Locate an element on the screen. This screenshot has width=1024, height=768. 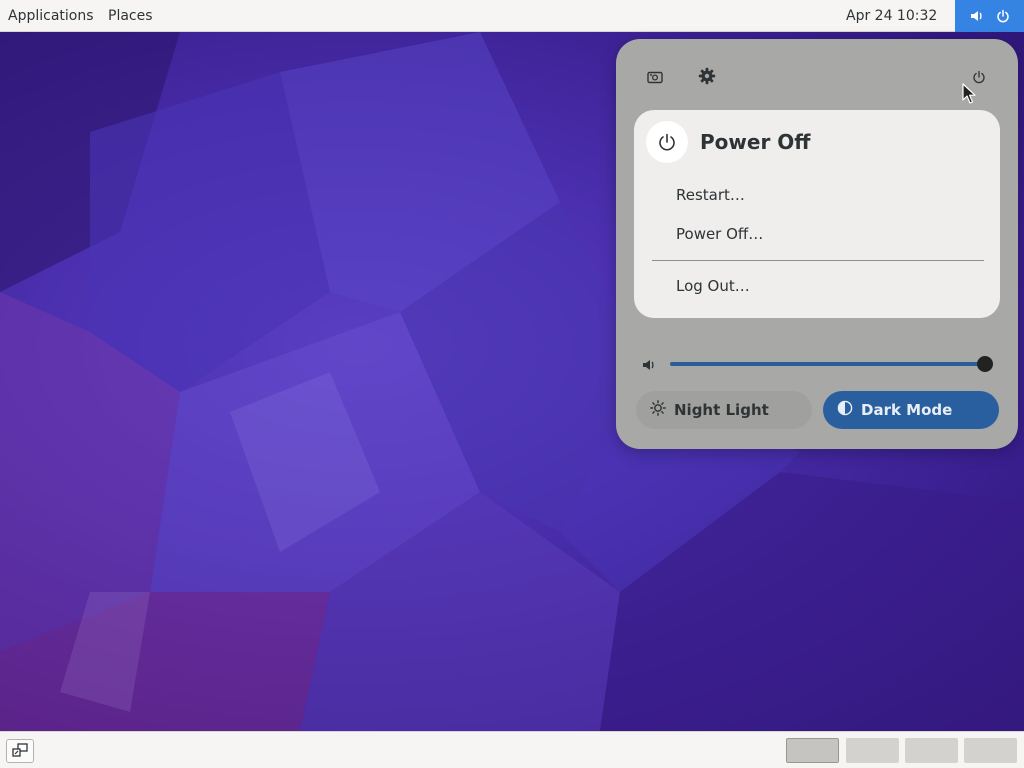
screenshot-icon is located at coordinates (655, 78).